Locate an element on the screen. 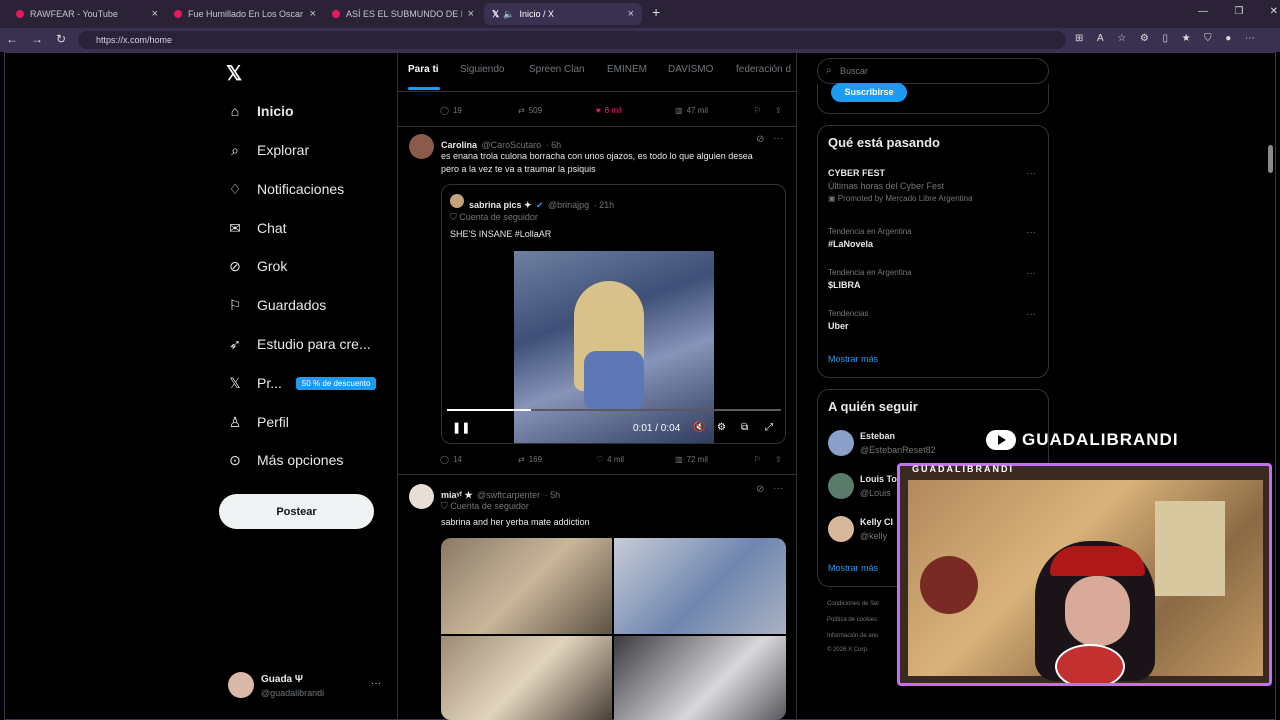 The width and height of the screenshot is (1280, 720). author-name: Carolina is located at coordinates (459, 145).